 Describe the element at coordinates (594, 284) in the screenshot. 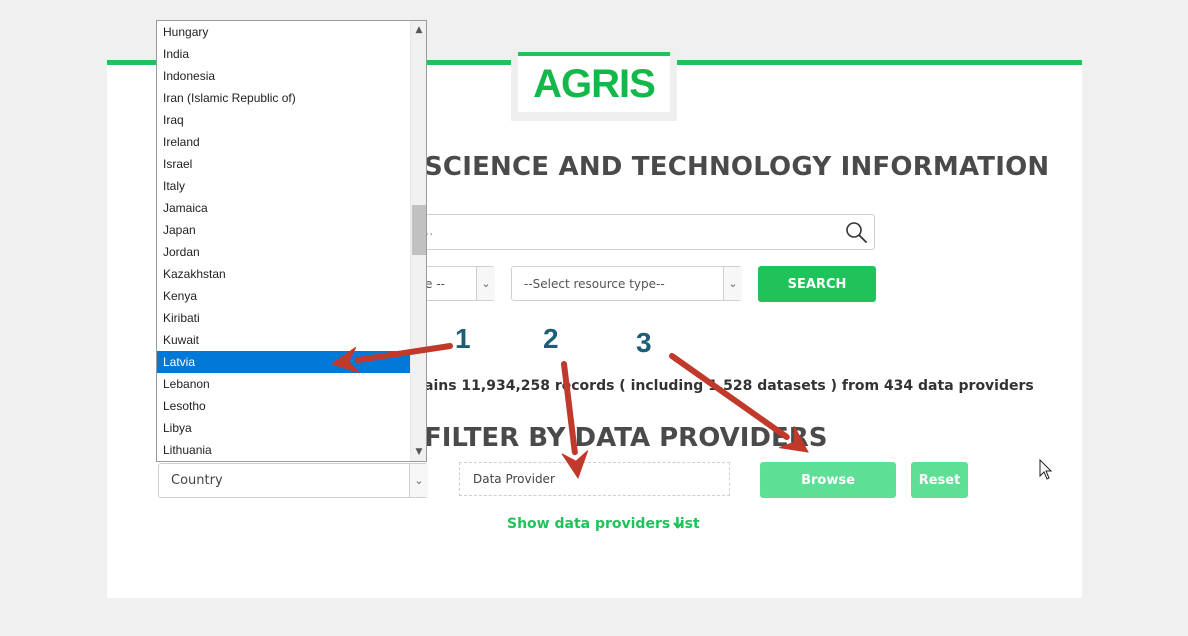

I see `resource-type-select-value: --Select resource type--` at that location.